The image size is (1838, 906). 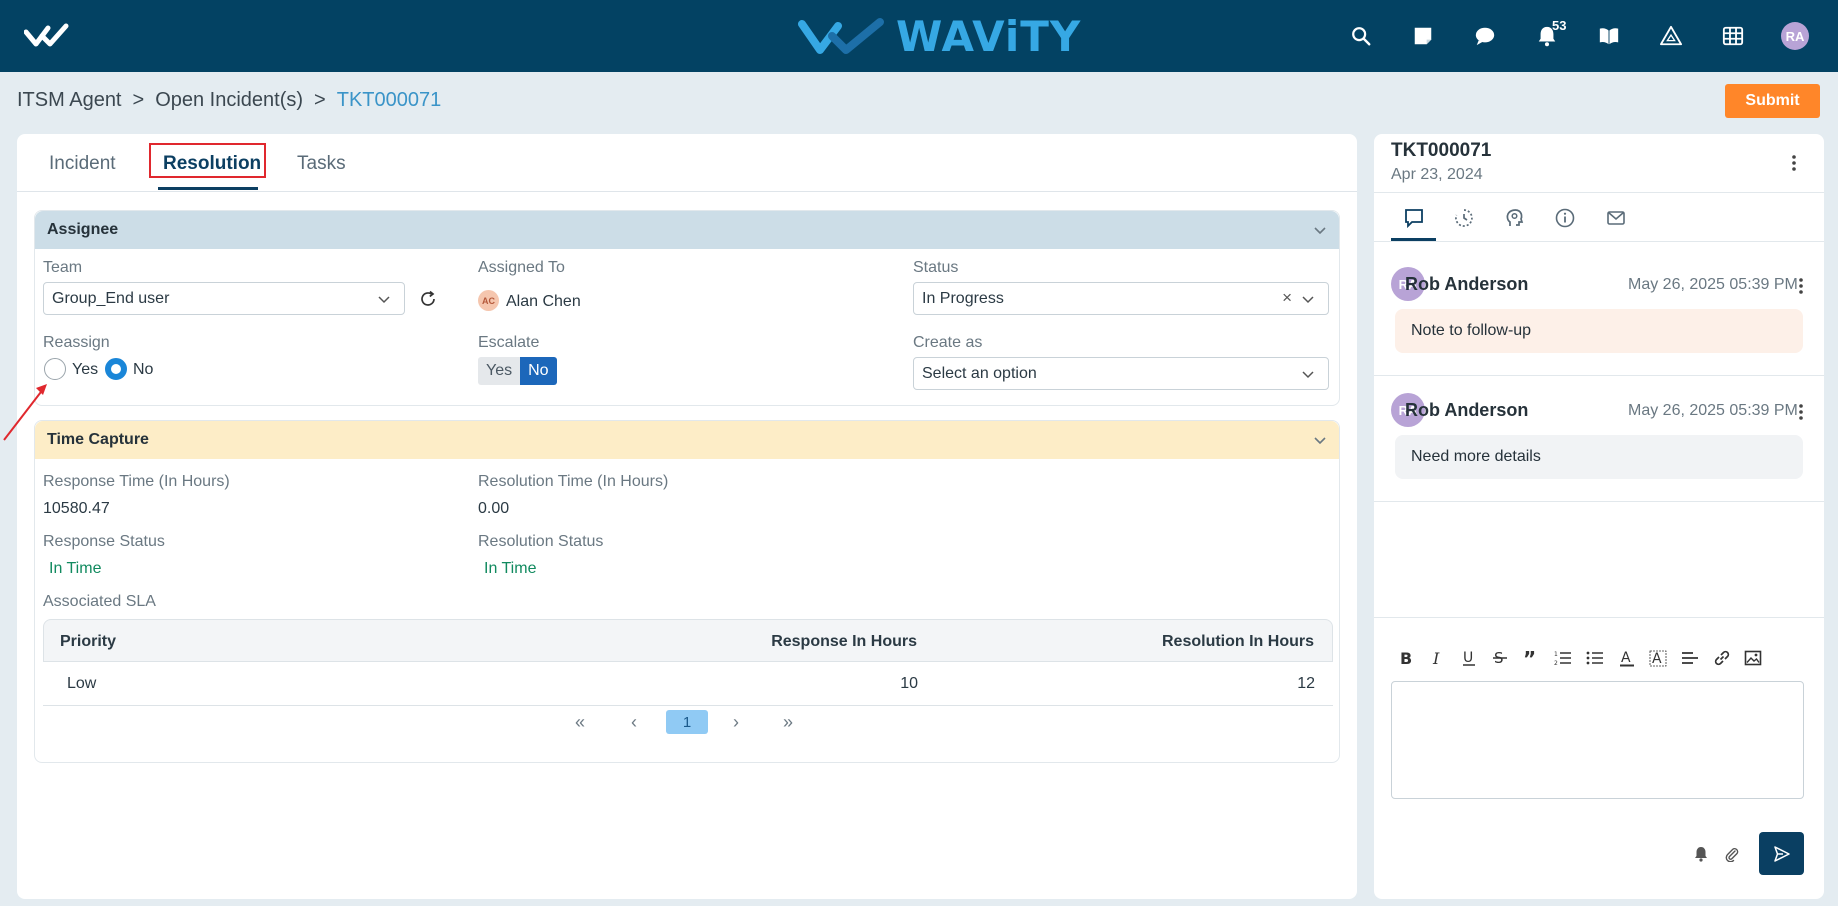 What do you see at coordinates (909, 683) in the screenshot?
I see `response-hours-cell: 10` at bounding box center [909, 683].